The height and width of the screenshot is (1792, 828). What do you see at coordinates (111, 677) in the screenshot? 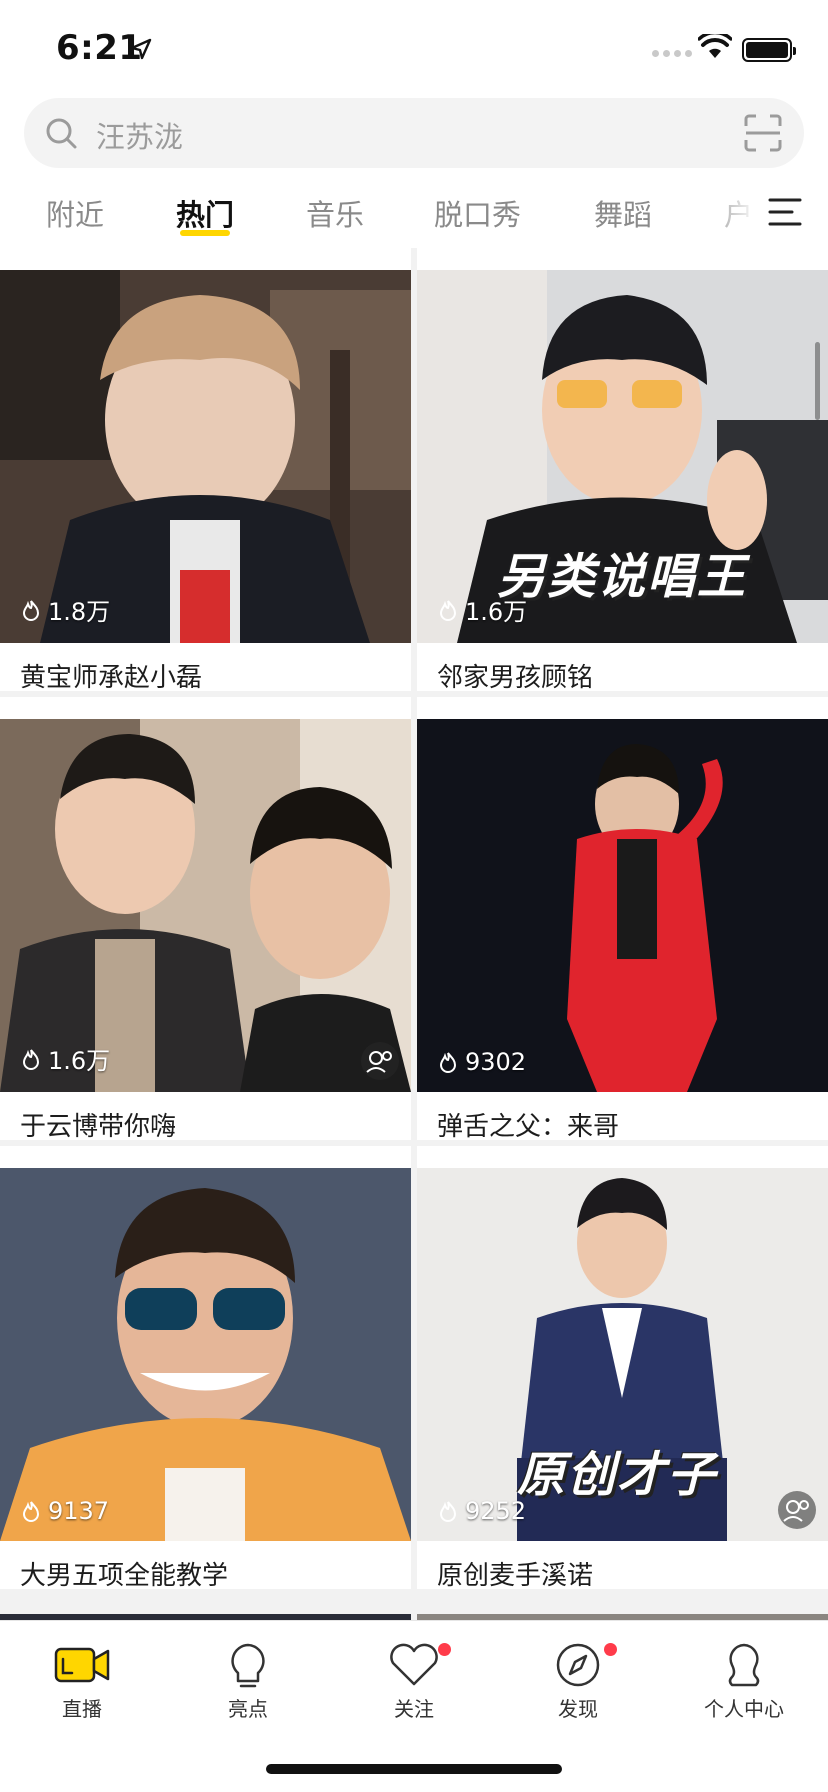
I see `live-card-title: 黄宝师承赵小磊` at bounding box center [111, 677].